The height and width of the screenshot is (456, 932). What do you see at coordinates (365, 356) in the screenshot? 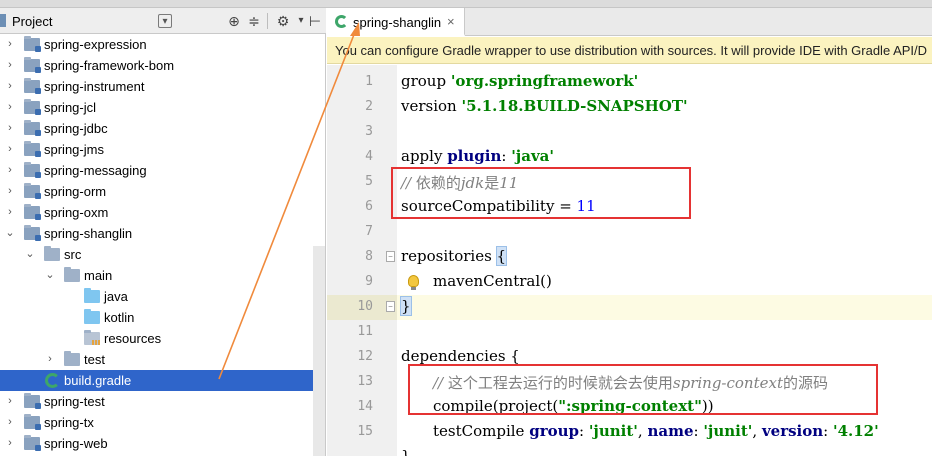
I see `line-number: 12` at bounding box center [365, 356].